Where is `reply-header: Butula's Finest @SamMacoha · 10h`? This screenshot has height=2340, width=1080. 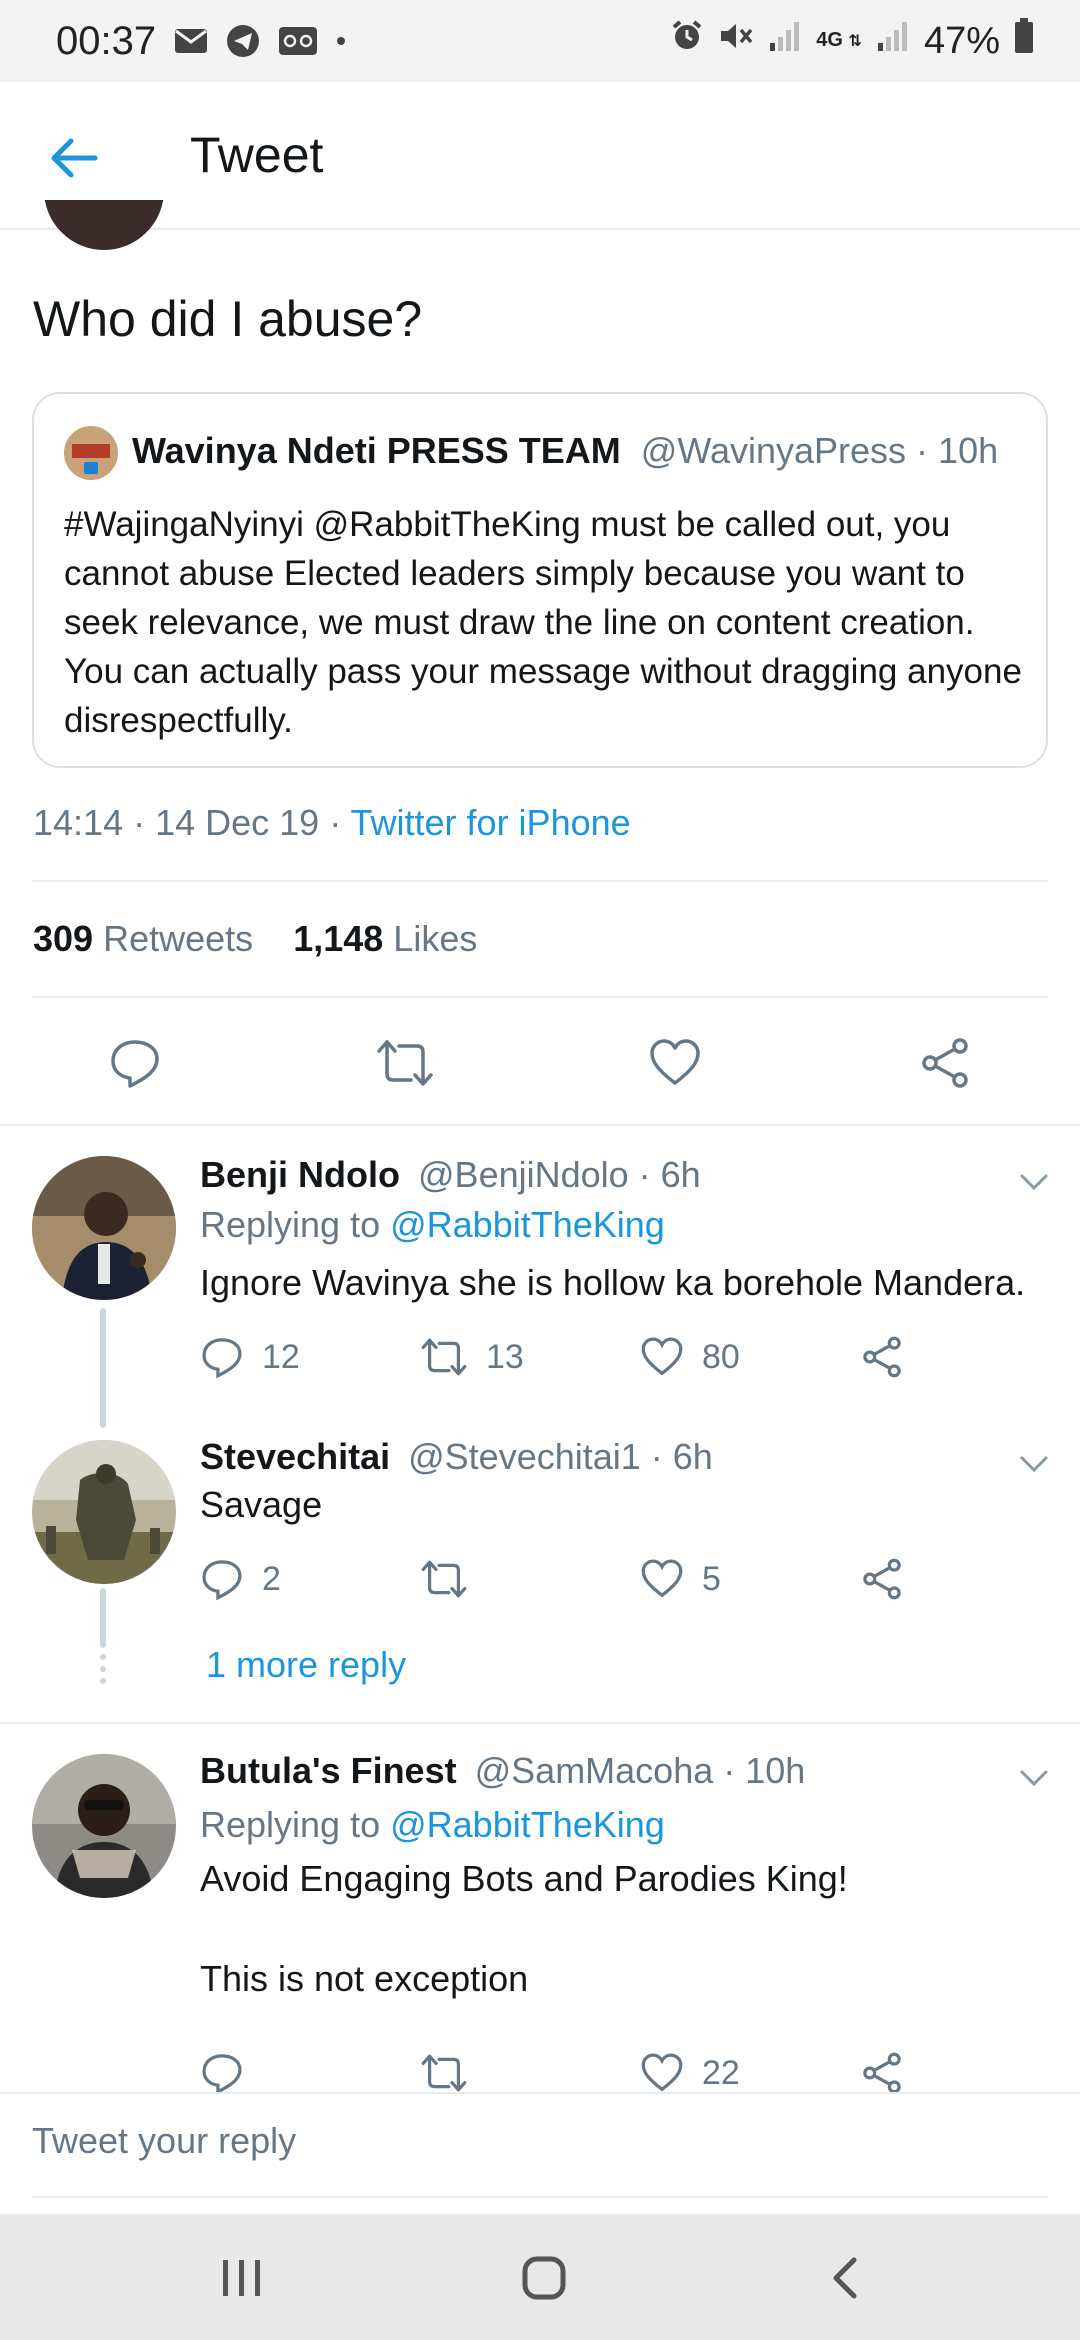
reply-header: Butula's Finest @SamMacoha · 10h is located at coordinates (502, 1771).